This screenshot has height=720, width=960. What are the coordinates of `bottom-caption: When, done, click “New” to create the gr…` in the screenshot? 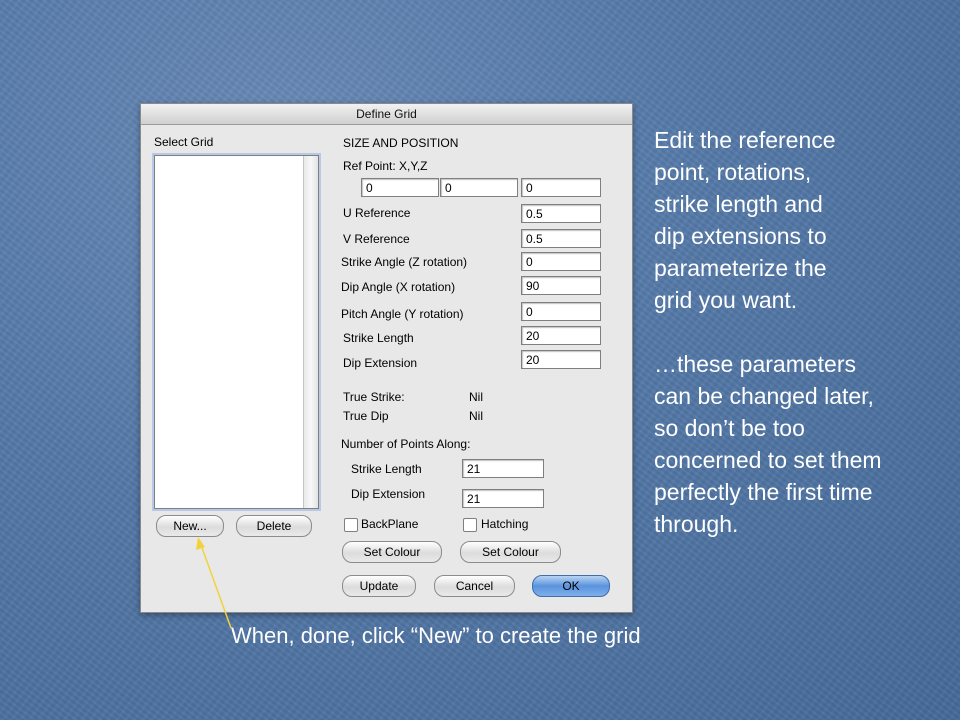 It's located at (436, 635).